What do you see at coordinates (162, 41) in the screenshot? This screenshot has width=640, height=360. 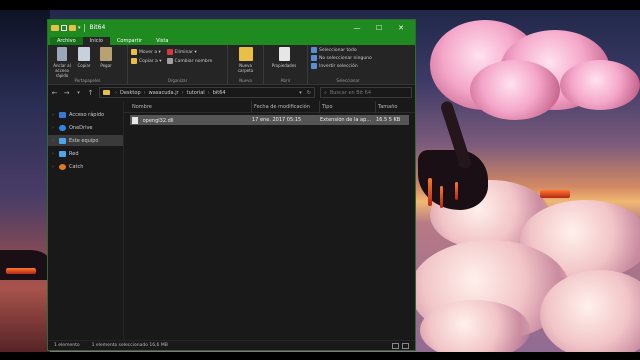 I see `tab-vista: Vista` at bounding box center [162, 41].